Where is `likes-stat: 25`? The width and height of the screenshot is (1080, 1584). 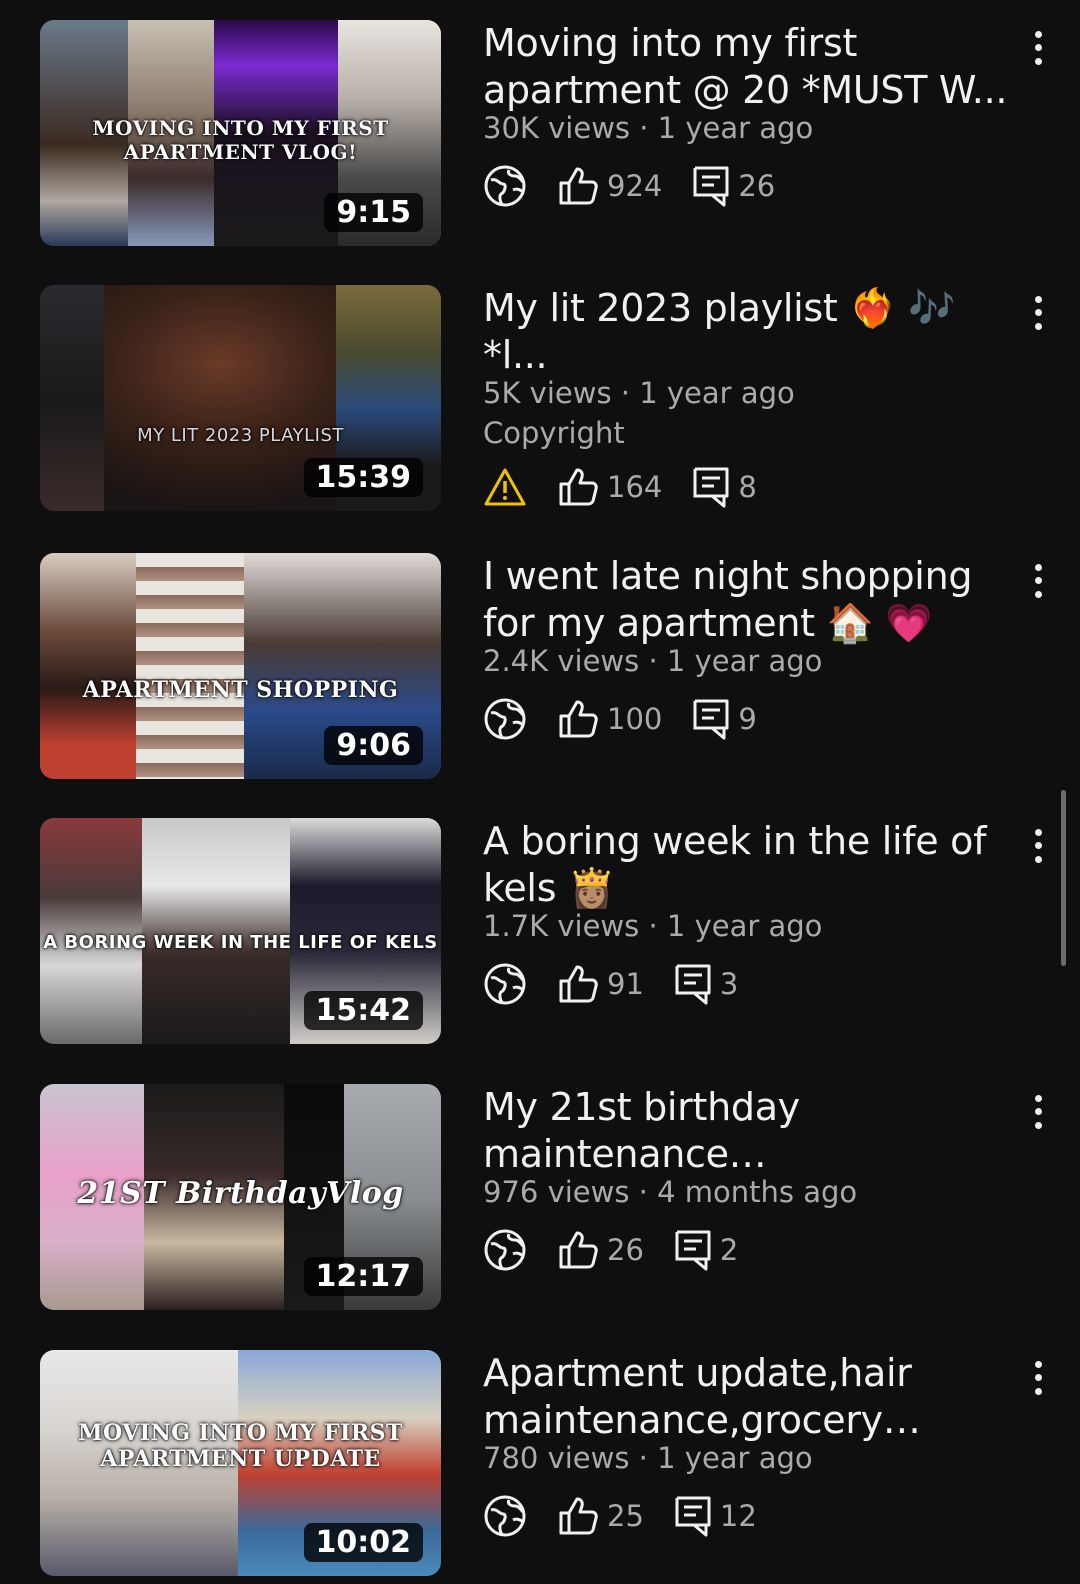 likes-stat: 25 is located at coordinates (600, 1516).